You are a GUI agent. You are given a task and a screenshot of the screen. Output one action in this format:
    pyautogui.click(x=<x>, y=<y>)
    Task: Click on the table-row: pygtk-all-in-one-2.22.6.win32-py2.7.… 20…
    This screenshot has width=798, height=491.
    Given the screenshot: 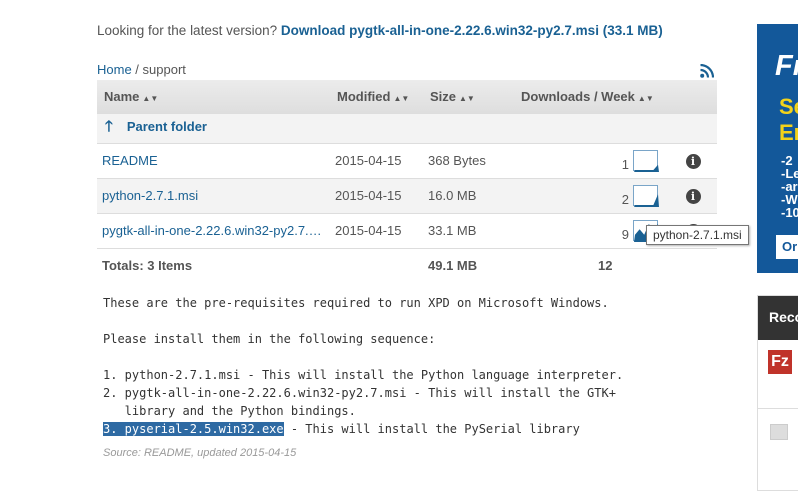 What is the action you would take?
    pyautogui.click(x=407, y=230)
    